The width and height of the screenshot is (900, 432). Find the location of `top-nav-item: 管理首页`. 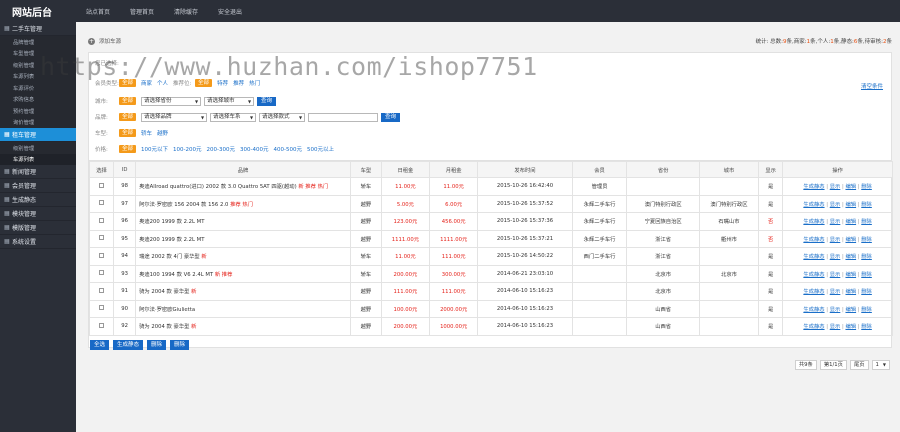

top-nav-item: 管理首页 is located at coordinates (142, 11).